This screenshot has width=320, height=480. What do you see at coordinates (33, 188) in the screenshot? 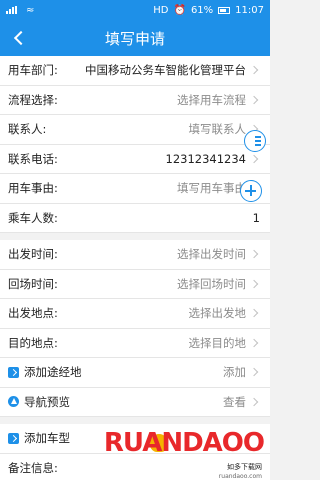
I see `reason-label: 用车事由:` at bounding box center [33, 188].